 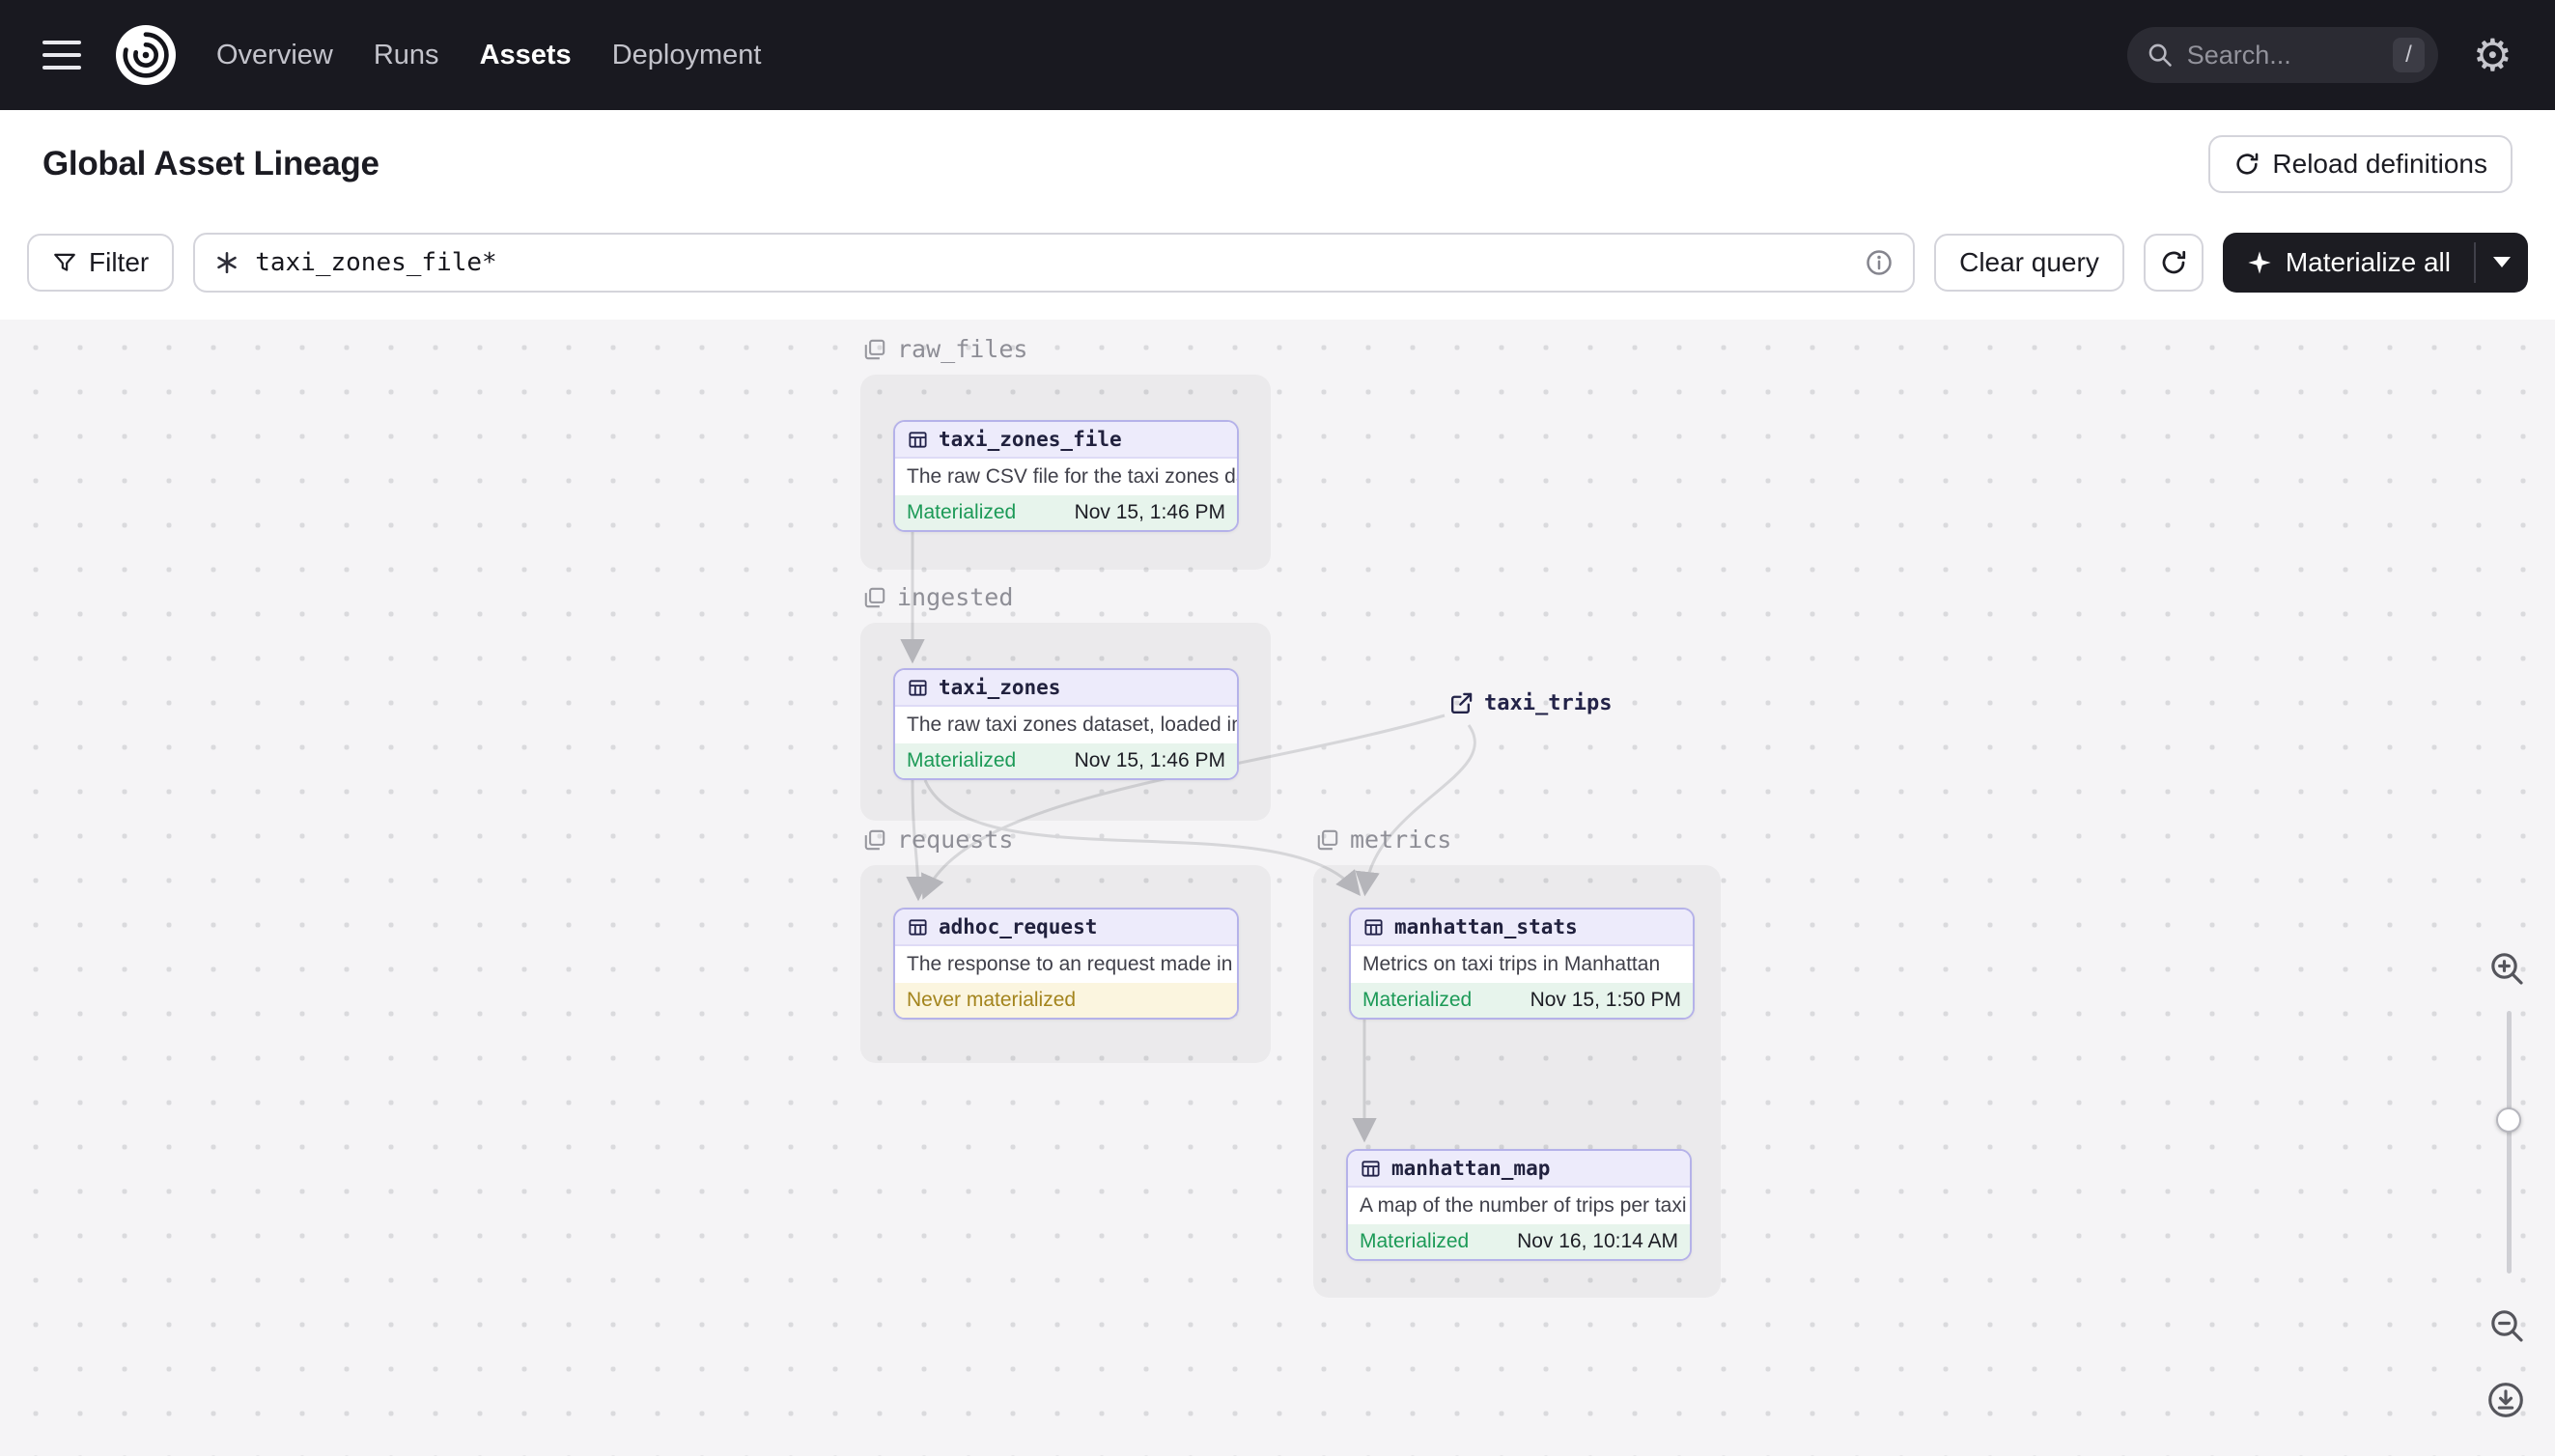 I want to click on sparkle-icon, so click(x=2259, y=262).